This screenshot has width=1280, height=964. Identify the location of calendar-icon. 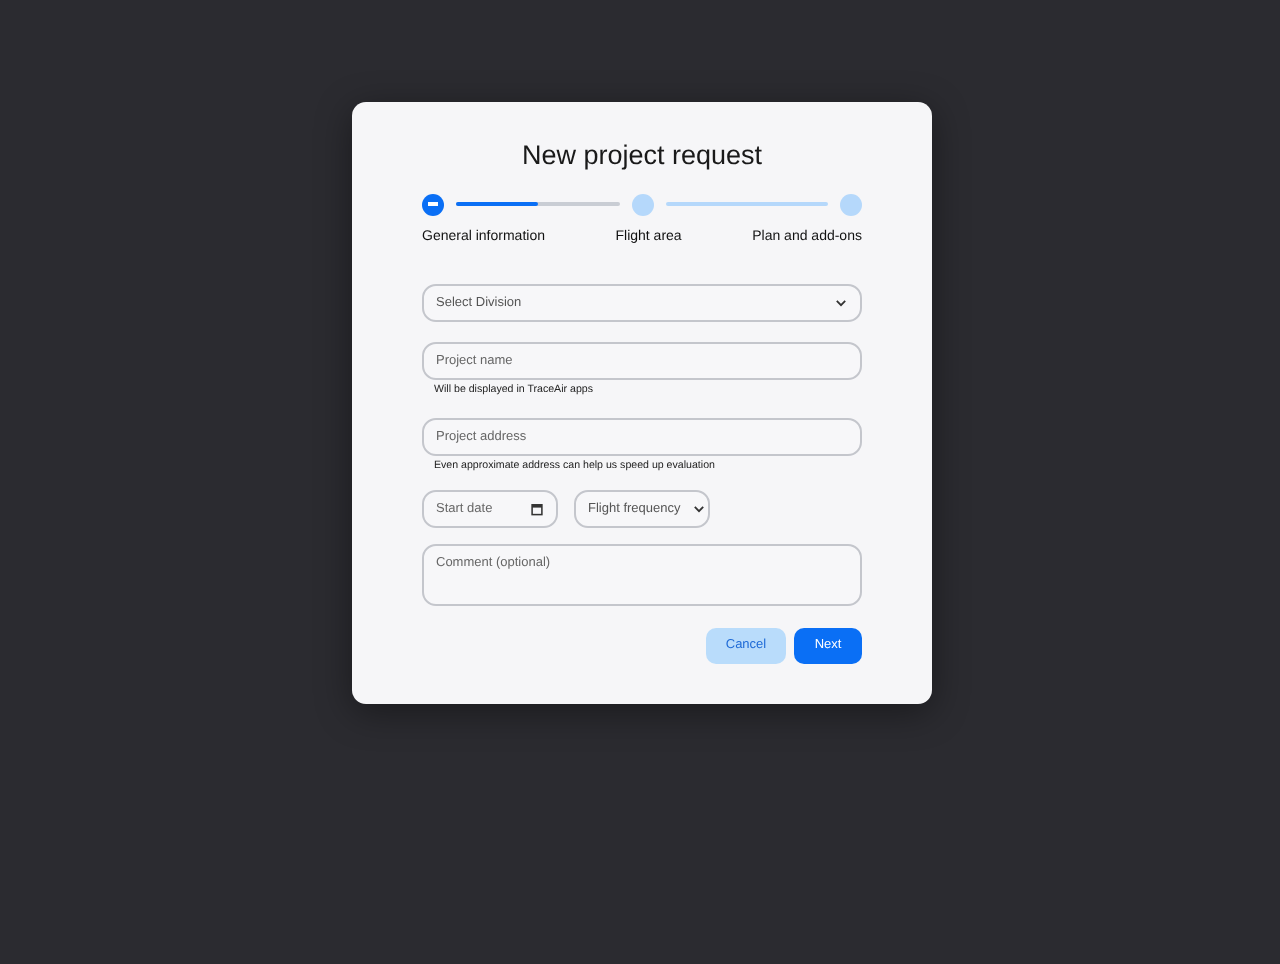
(537, 509).